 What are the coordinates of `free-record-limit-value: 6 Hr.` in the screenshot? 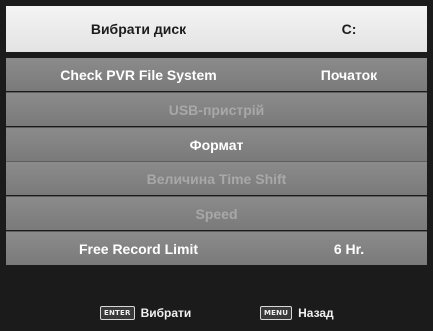 It's located at (349, 248).